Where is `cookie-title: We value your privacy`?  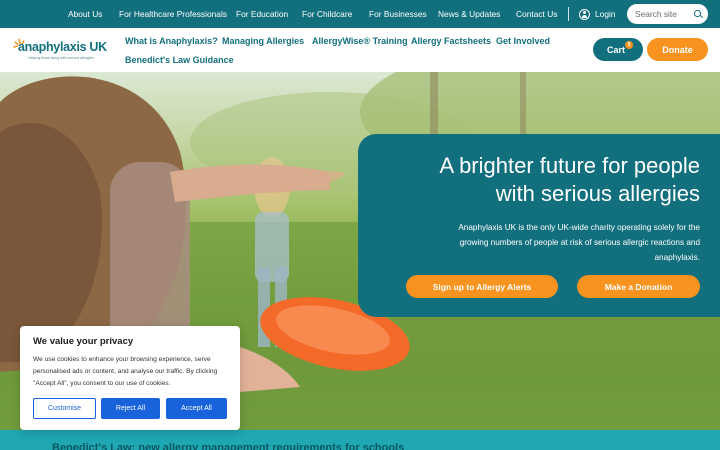 cookie-title: We value your privacy is located at coordinates (83, 341).